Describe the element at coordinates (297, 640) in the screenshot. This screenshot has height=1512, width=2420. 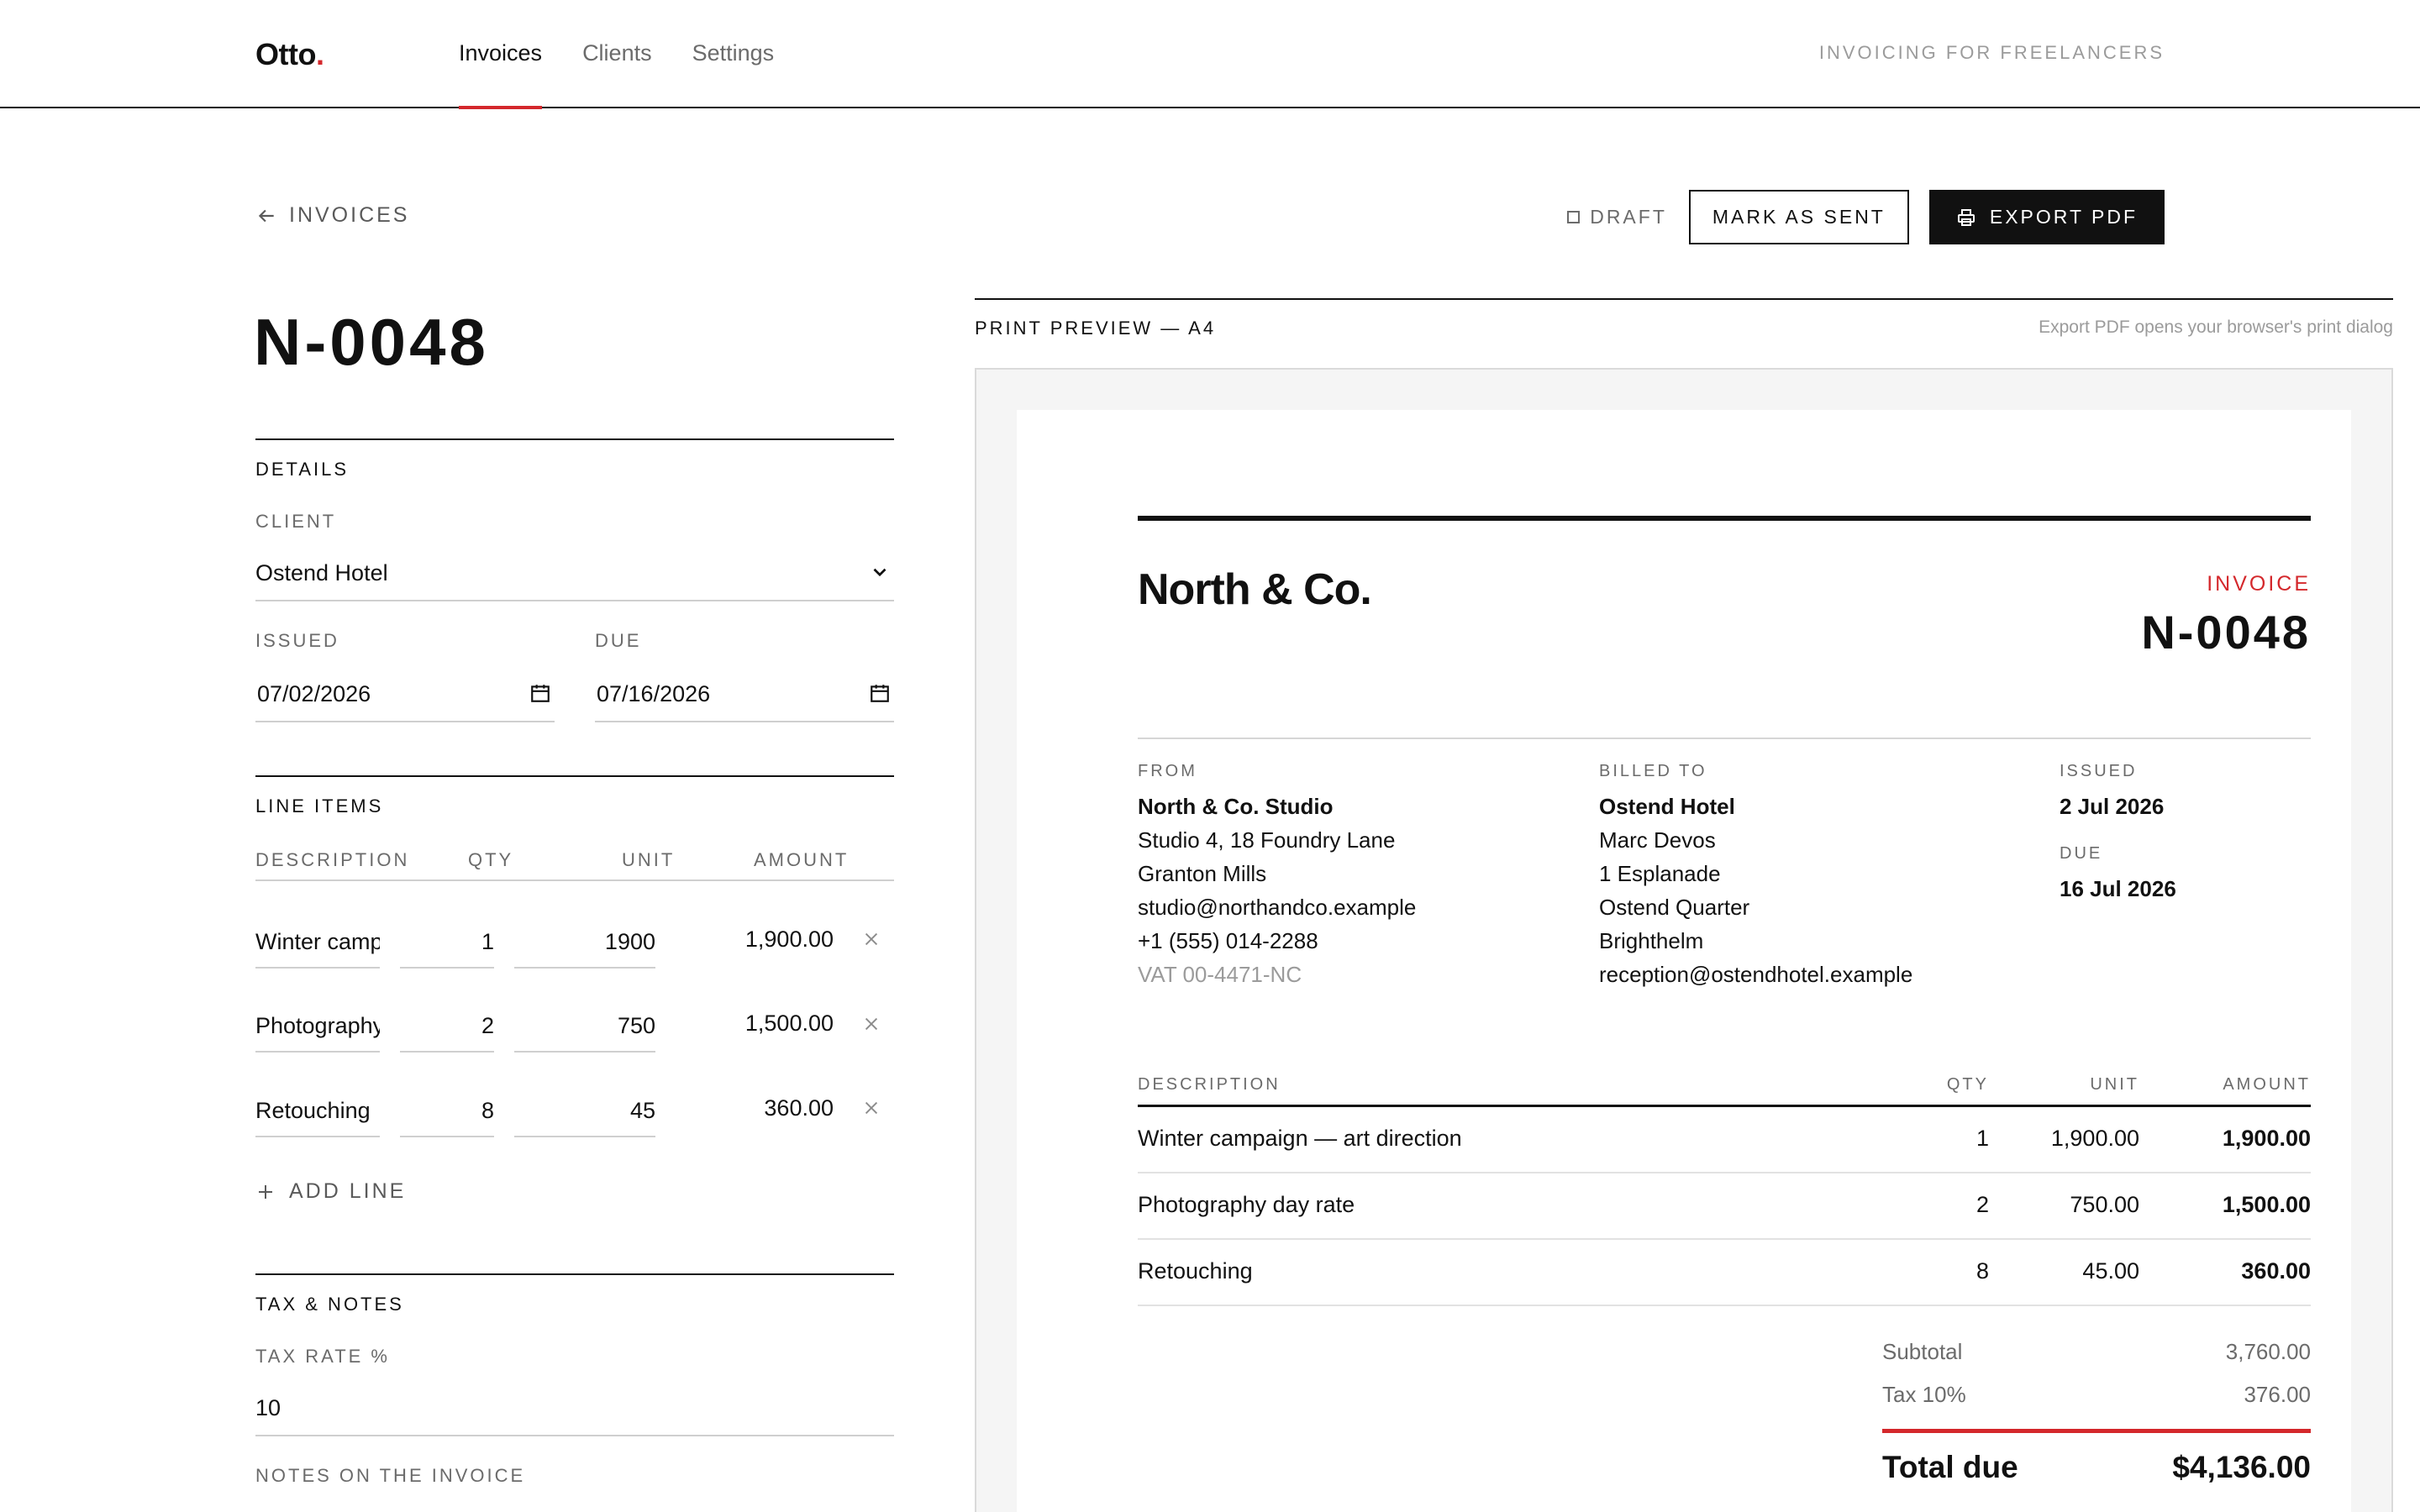
I see `issued-label: ISSUED` at that location.